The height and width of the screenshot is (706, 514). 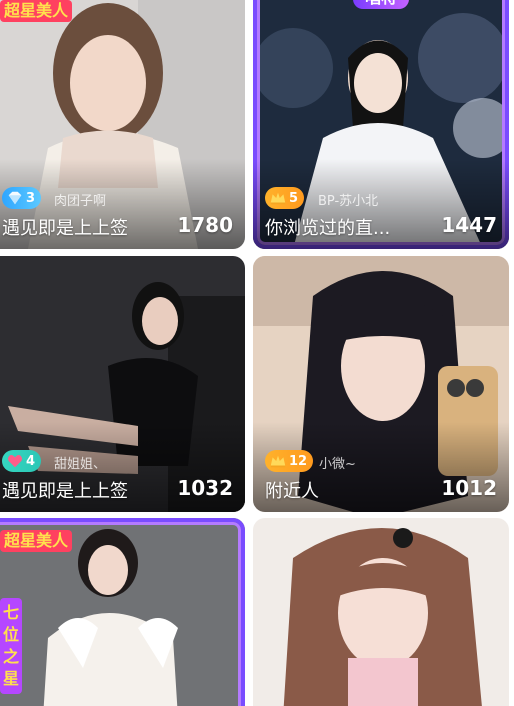 I want to click on level-number: 12, so click(x=298, y=461).